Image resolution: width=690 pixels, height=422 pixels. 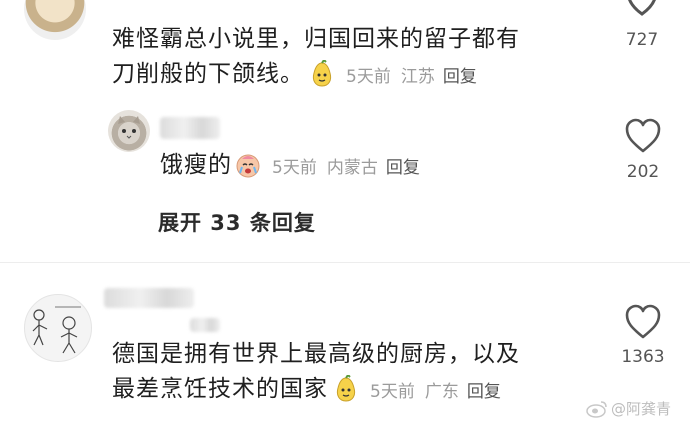 I want to click on watermark-text: @阿龚青, so click(x=641, y=409).